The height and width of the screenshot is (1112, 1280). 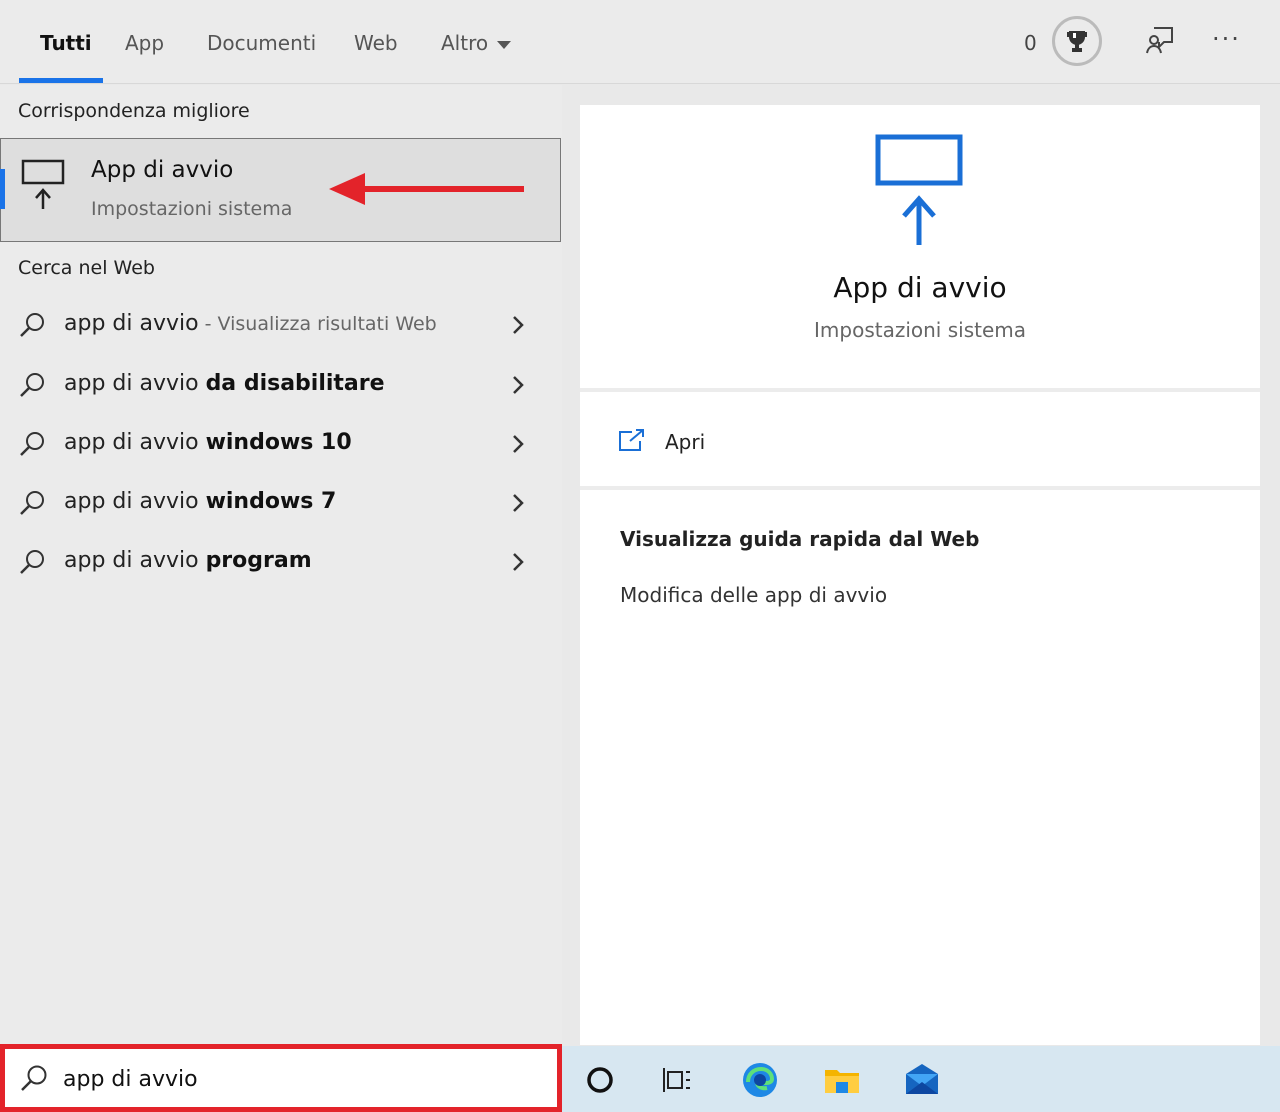 I want to click on filter-tab-bar: Tutti App Documenti Web Altro 0 ···, so click(x=640, y=42).